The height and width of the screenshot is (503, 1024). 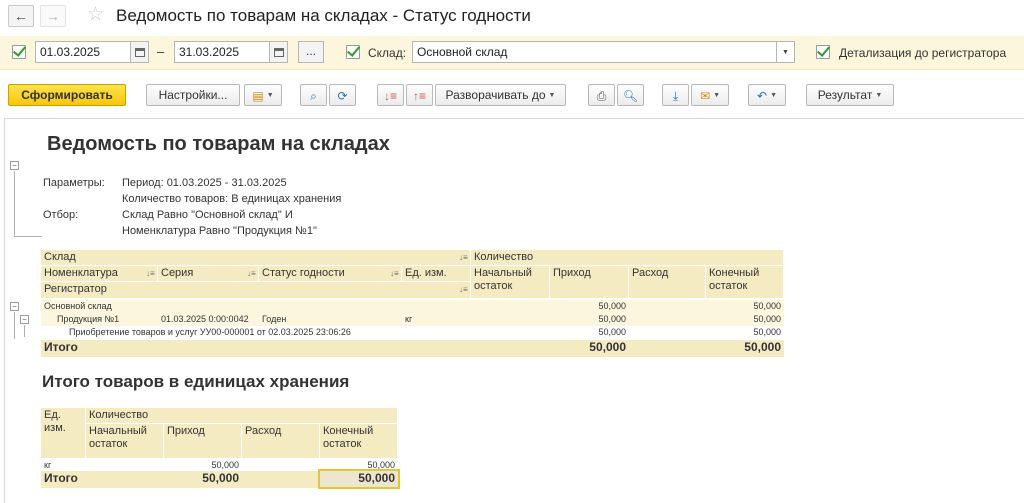 I want to click on row-income: 50,000, so click(x=225, y=465).